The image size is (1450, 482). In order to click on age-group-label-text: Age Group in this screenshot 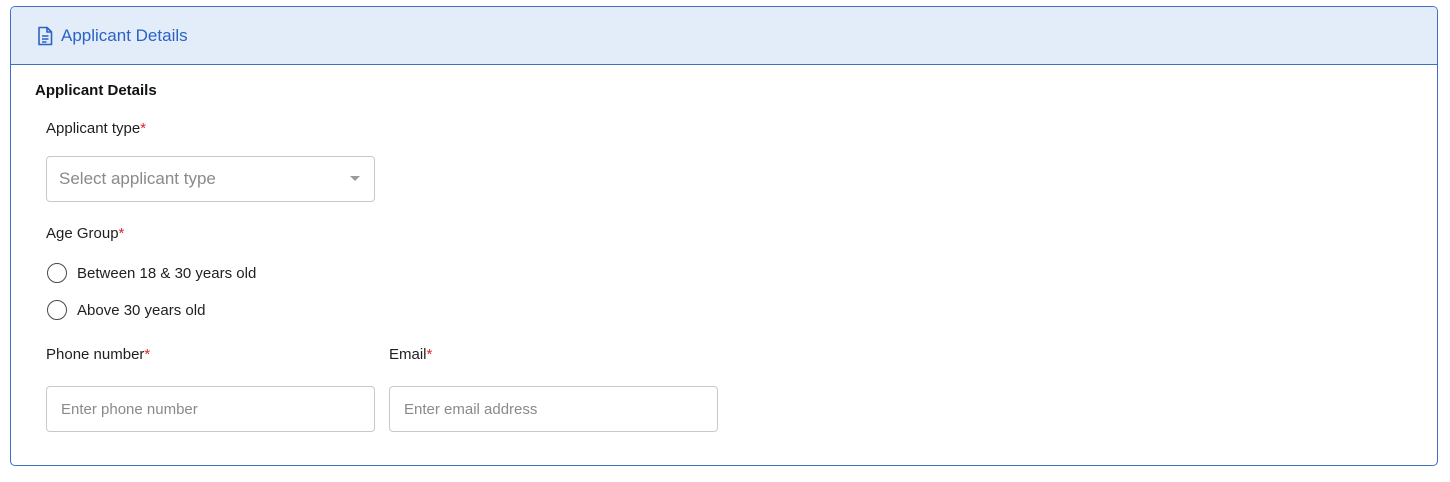, I will do `click(82, 233)`.